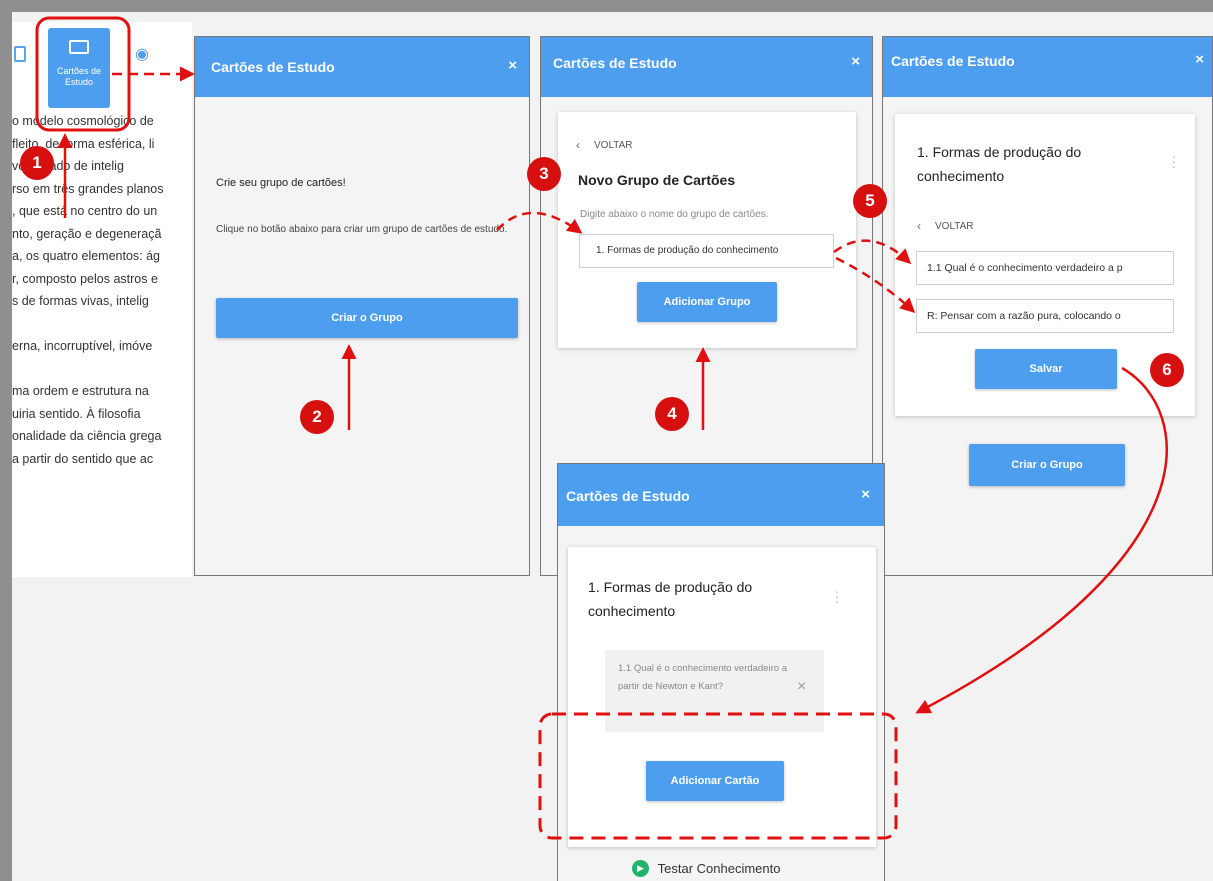  Describe the element at coordinates (875, 285) in the screenshot. I see `arrow-to-answer-input` at that location.